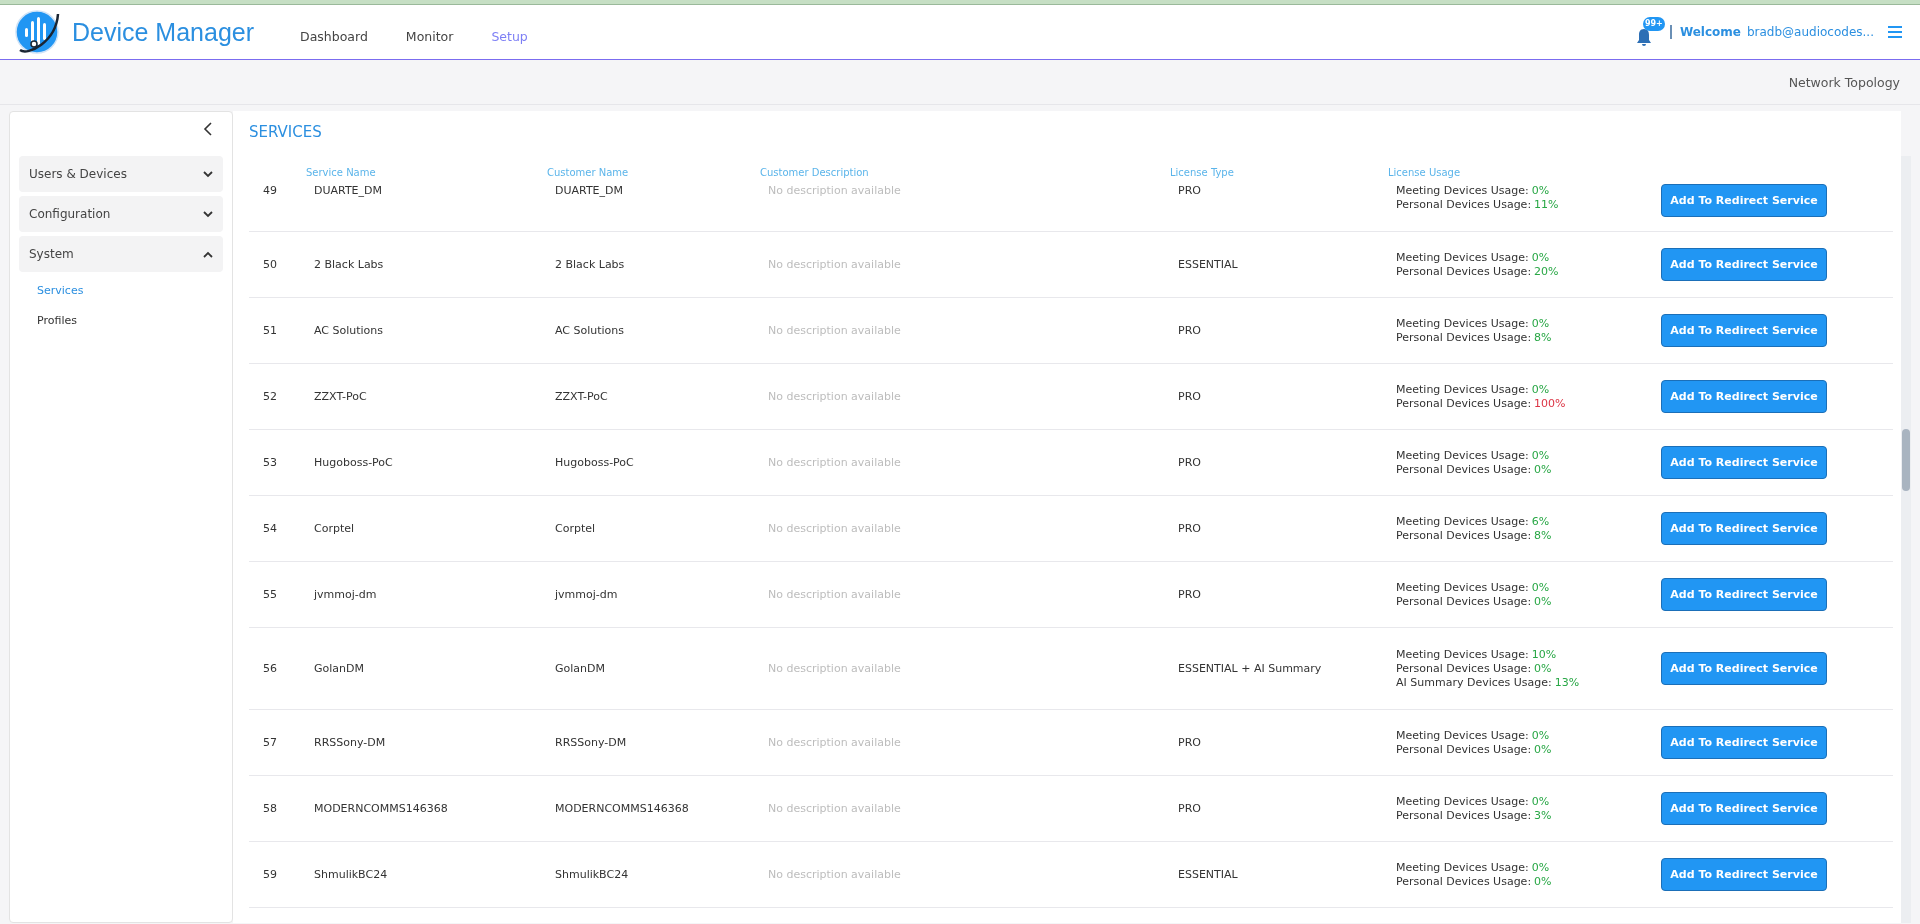 The image size is (1920, 924). I want to click on scrollbar, so click(1906, 539).